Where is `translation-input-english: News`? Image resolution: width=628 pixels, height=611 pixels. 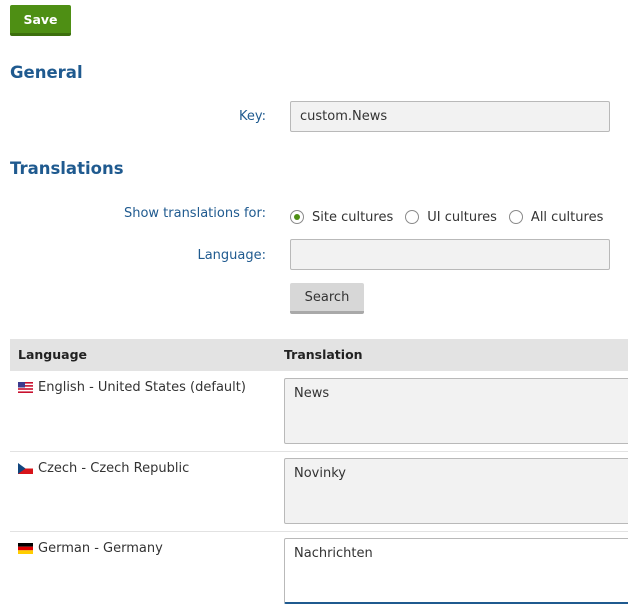 translation-input-english: News is located at coordinates (456, 411).